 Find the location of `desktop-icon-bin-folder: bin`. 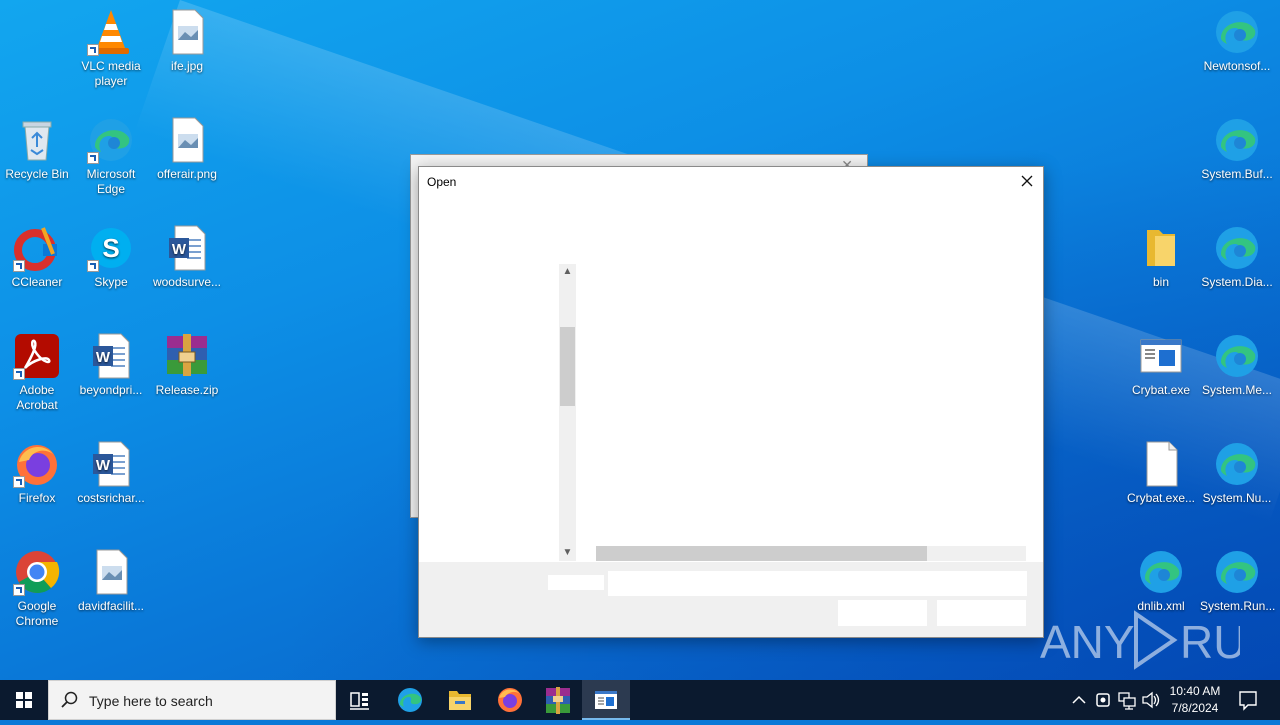

desktop-icon-bin-folder: bin is located at coordinates (1161, 257).